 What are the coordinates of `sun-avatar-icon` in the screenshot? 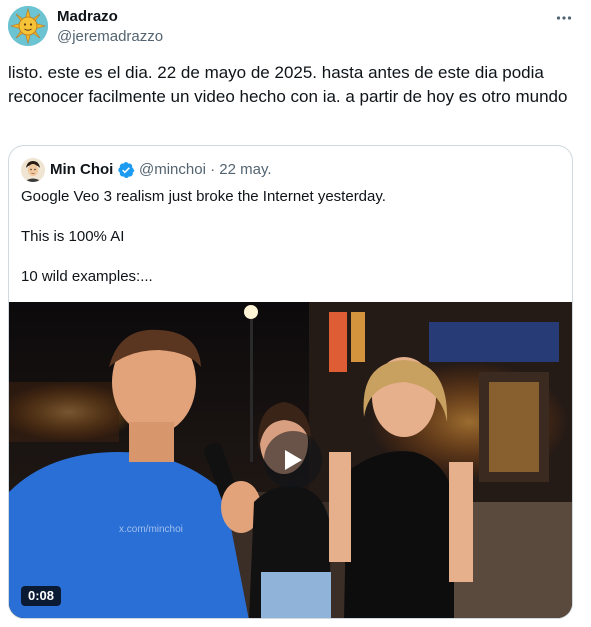 It's located at (28, 26).